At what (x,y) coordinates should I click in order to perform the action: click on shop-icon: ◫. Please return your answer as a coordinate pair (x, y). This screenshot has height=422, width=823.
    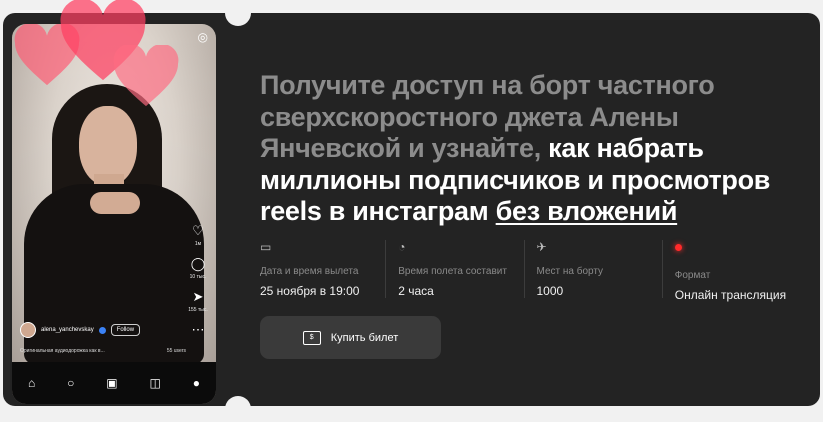
    Looking at the image, I should click on (155, 383).